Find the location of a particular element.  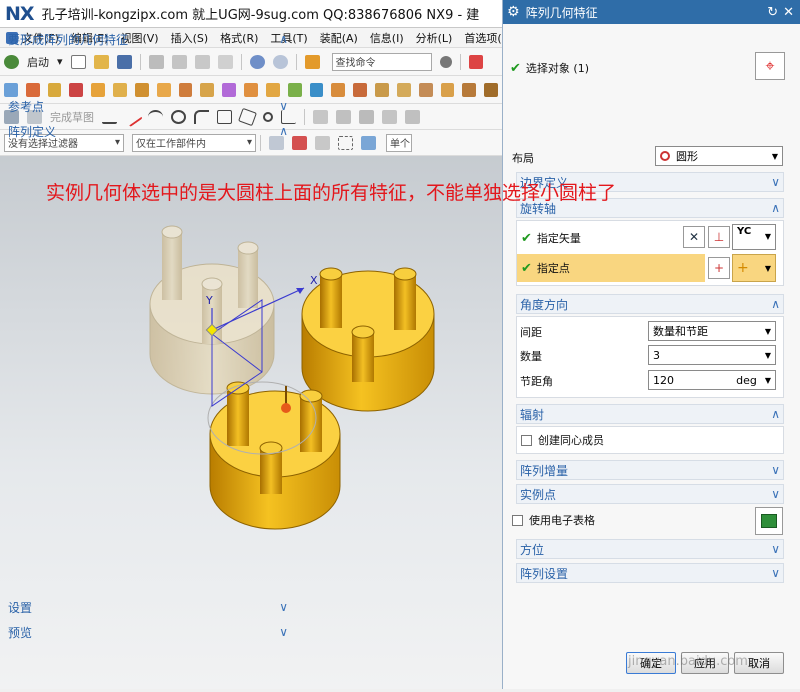

search-icon is located at coordinates (445, 61).